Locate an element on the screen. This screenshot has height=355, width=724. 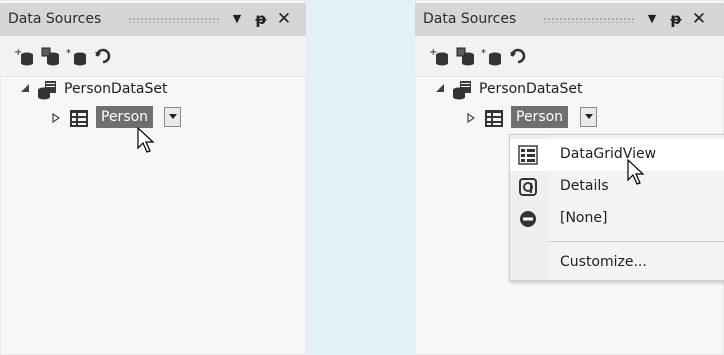
none-icon is located at coordinates (528, 219).